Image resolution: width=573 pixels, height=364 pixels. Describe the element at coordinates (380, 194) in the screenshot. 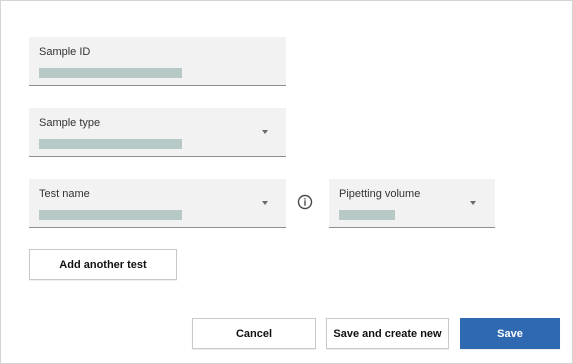

I see `pipetting-volume-label: Pipetting volume` at that location.